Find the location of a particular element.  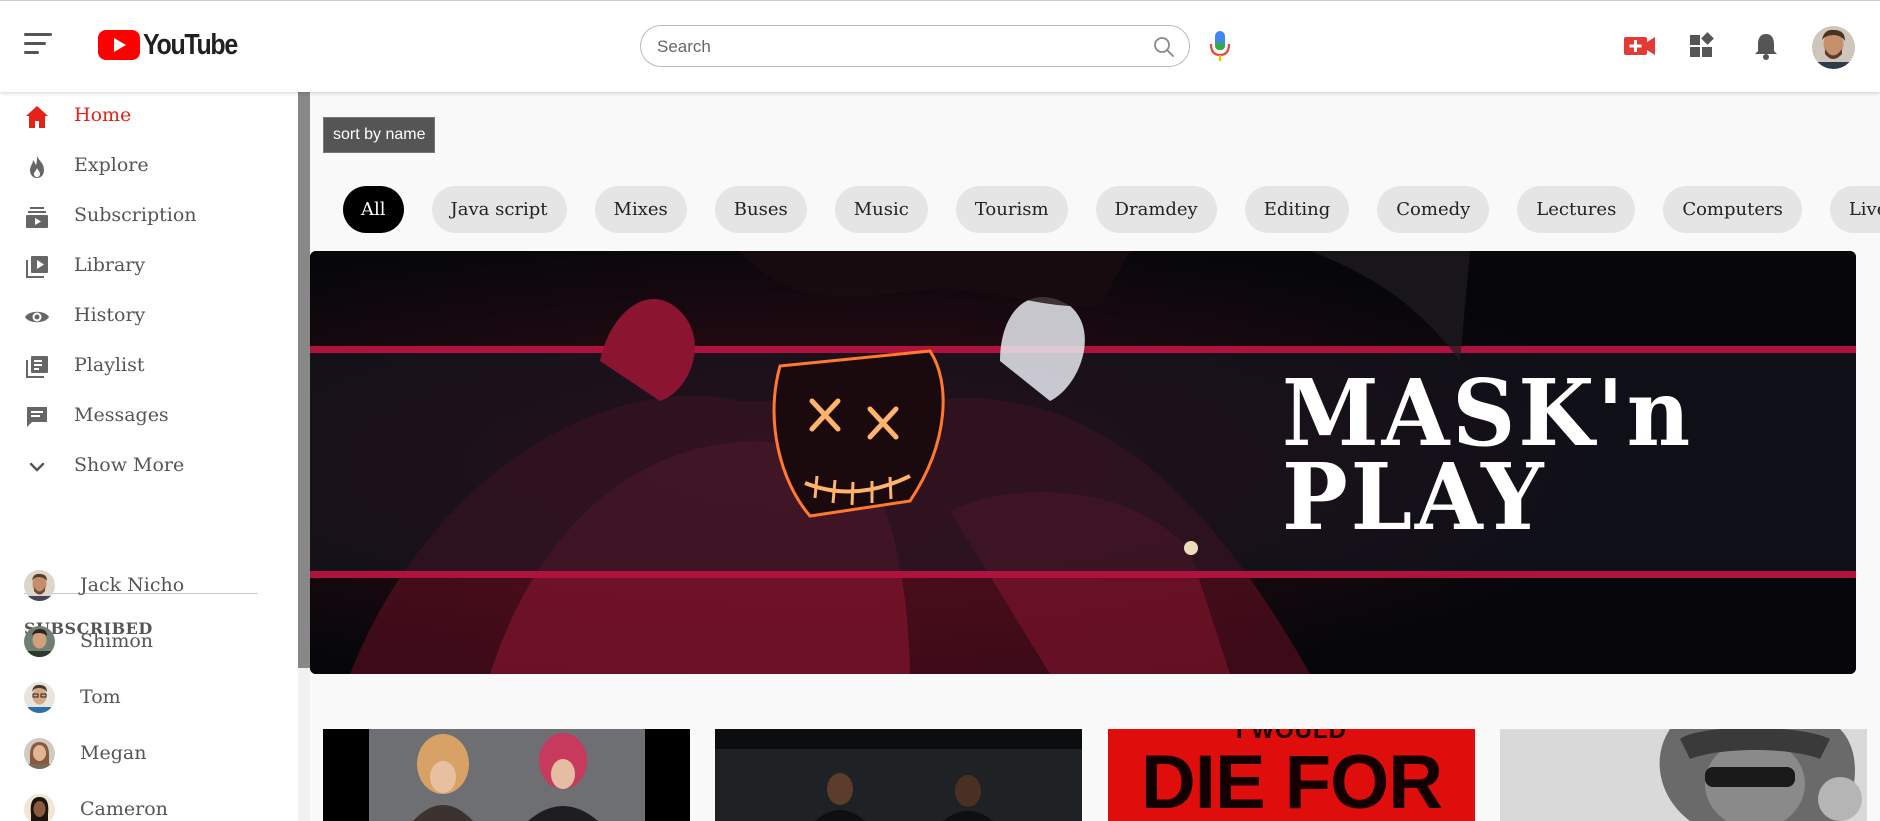

sidebar-scrollbar is located at coordinates (304, 380).